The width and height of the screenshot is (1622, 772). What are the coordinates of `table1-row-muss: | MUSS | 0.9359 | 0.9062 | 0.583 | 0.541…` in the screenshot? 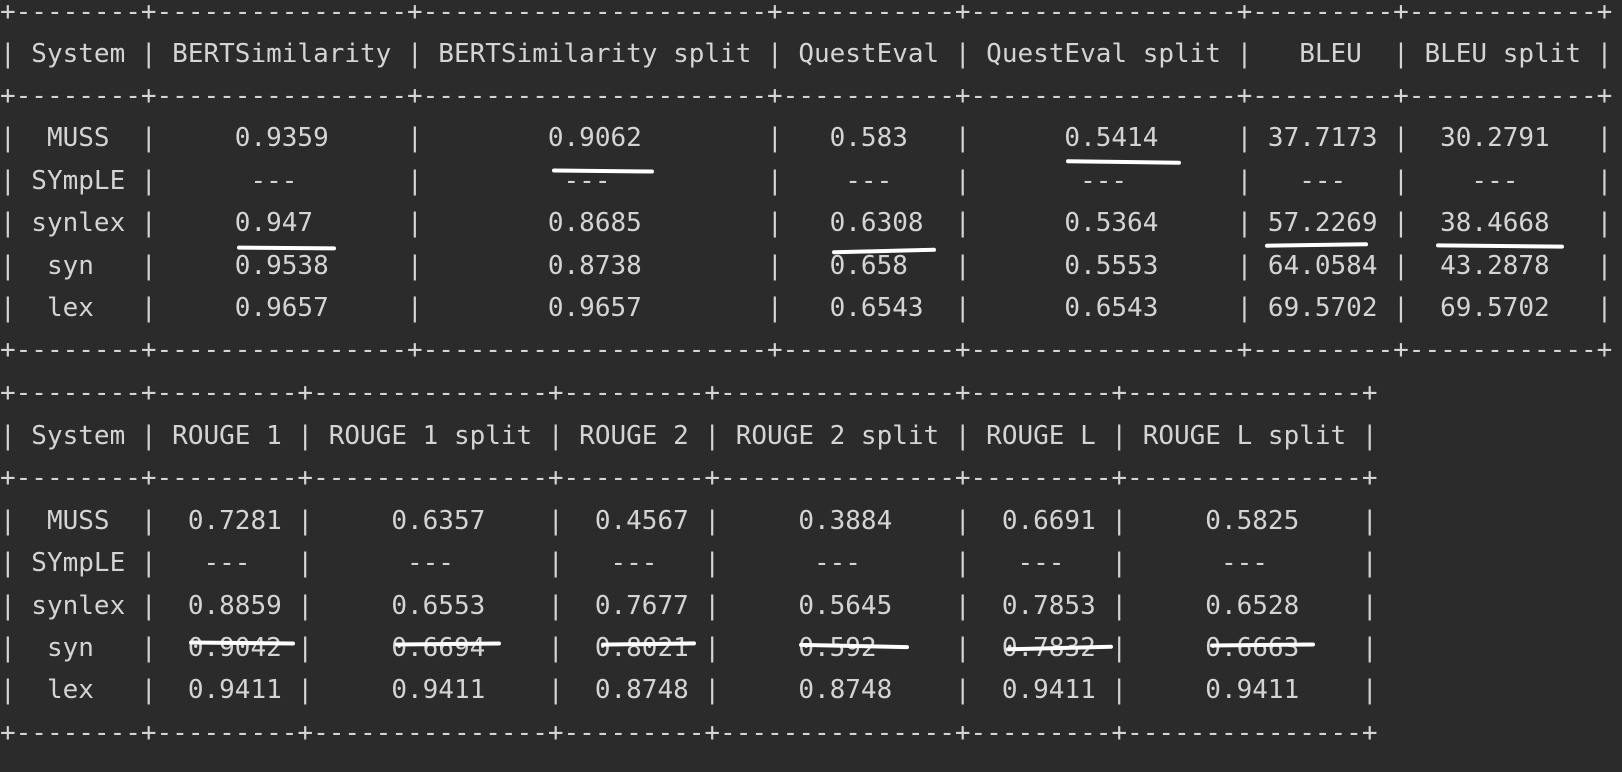 It's located at (806, 138).